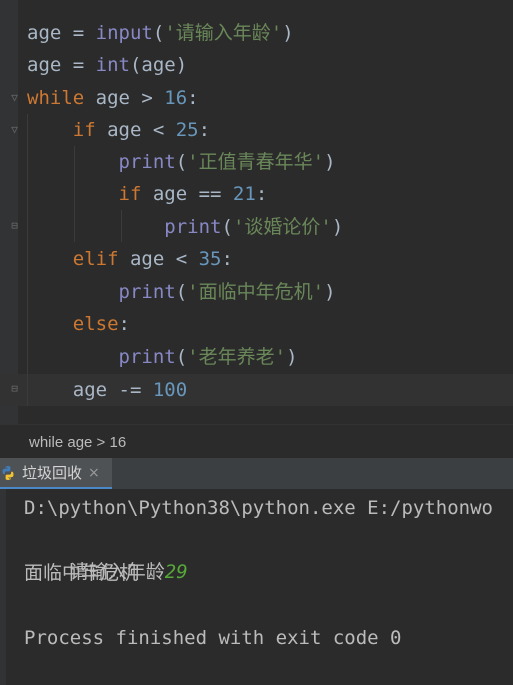 The height and width of the screenshot is (685, 513). Describe the element at coordinates (124, 98) in the screenshot. I see `code-token: age >` at that location.